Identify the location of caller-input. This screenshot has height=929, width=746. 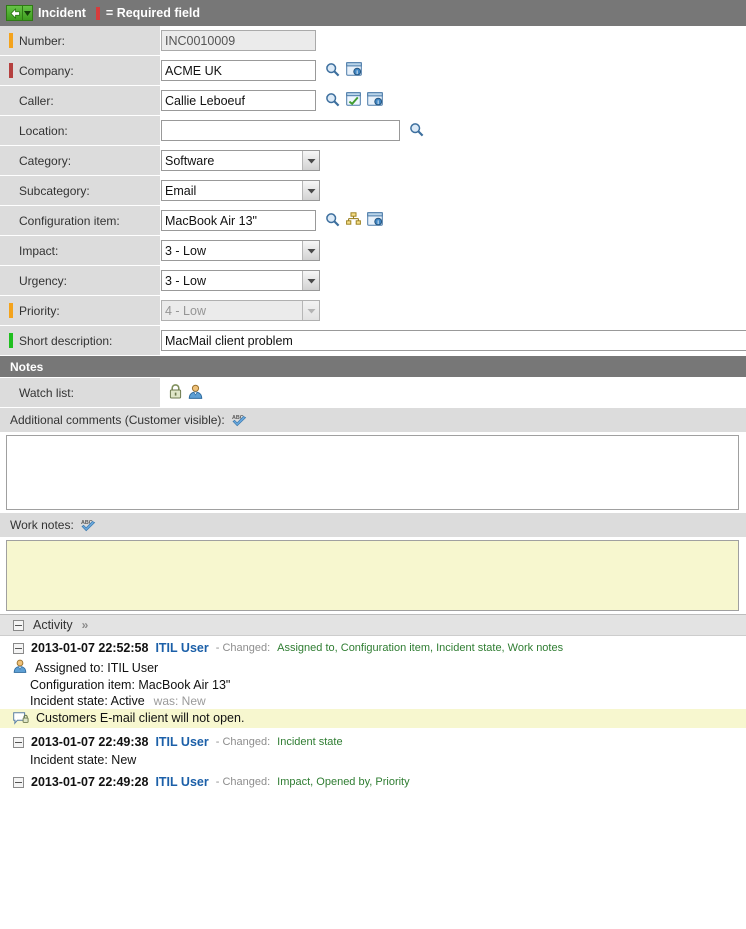
(238, 100).